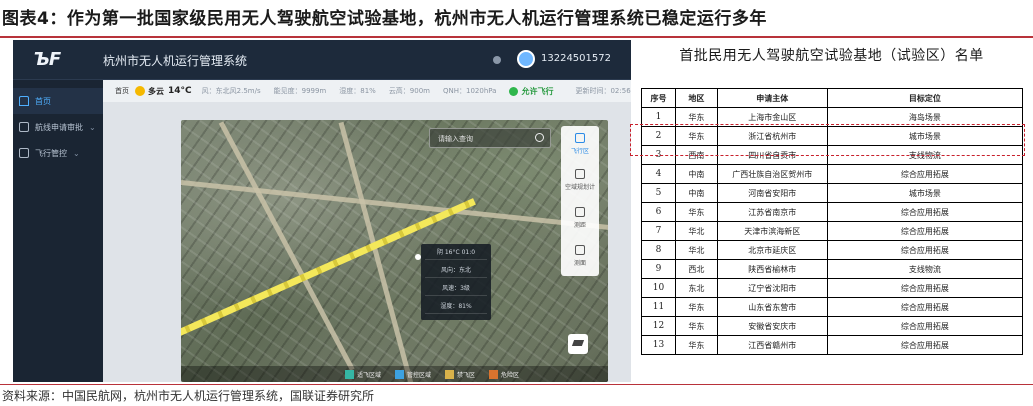 The width and height of the screenshot is (1033, 406). What do you see at coordinates (580, 250) in the screenshot?
I see `area-icon` at bounding box center [580, 250].